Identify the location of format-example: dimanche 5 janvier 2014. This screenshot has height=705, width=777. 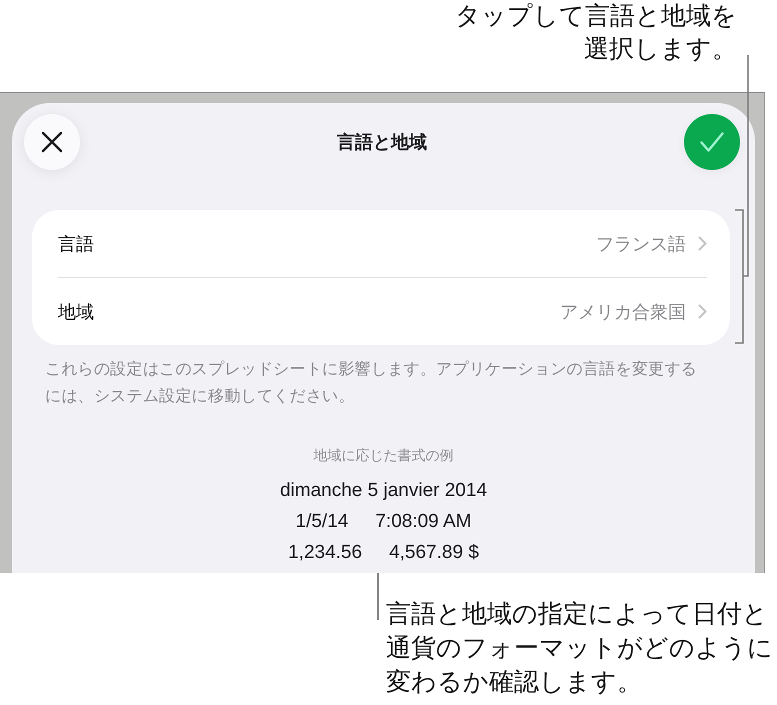
(384, 491).